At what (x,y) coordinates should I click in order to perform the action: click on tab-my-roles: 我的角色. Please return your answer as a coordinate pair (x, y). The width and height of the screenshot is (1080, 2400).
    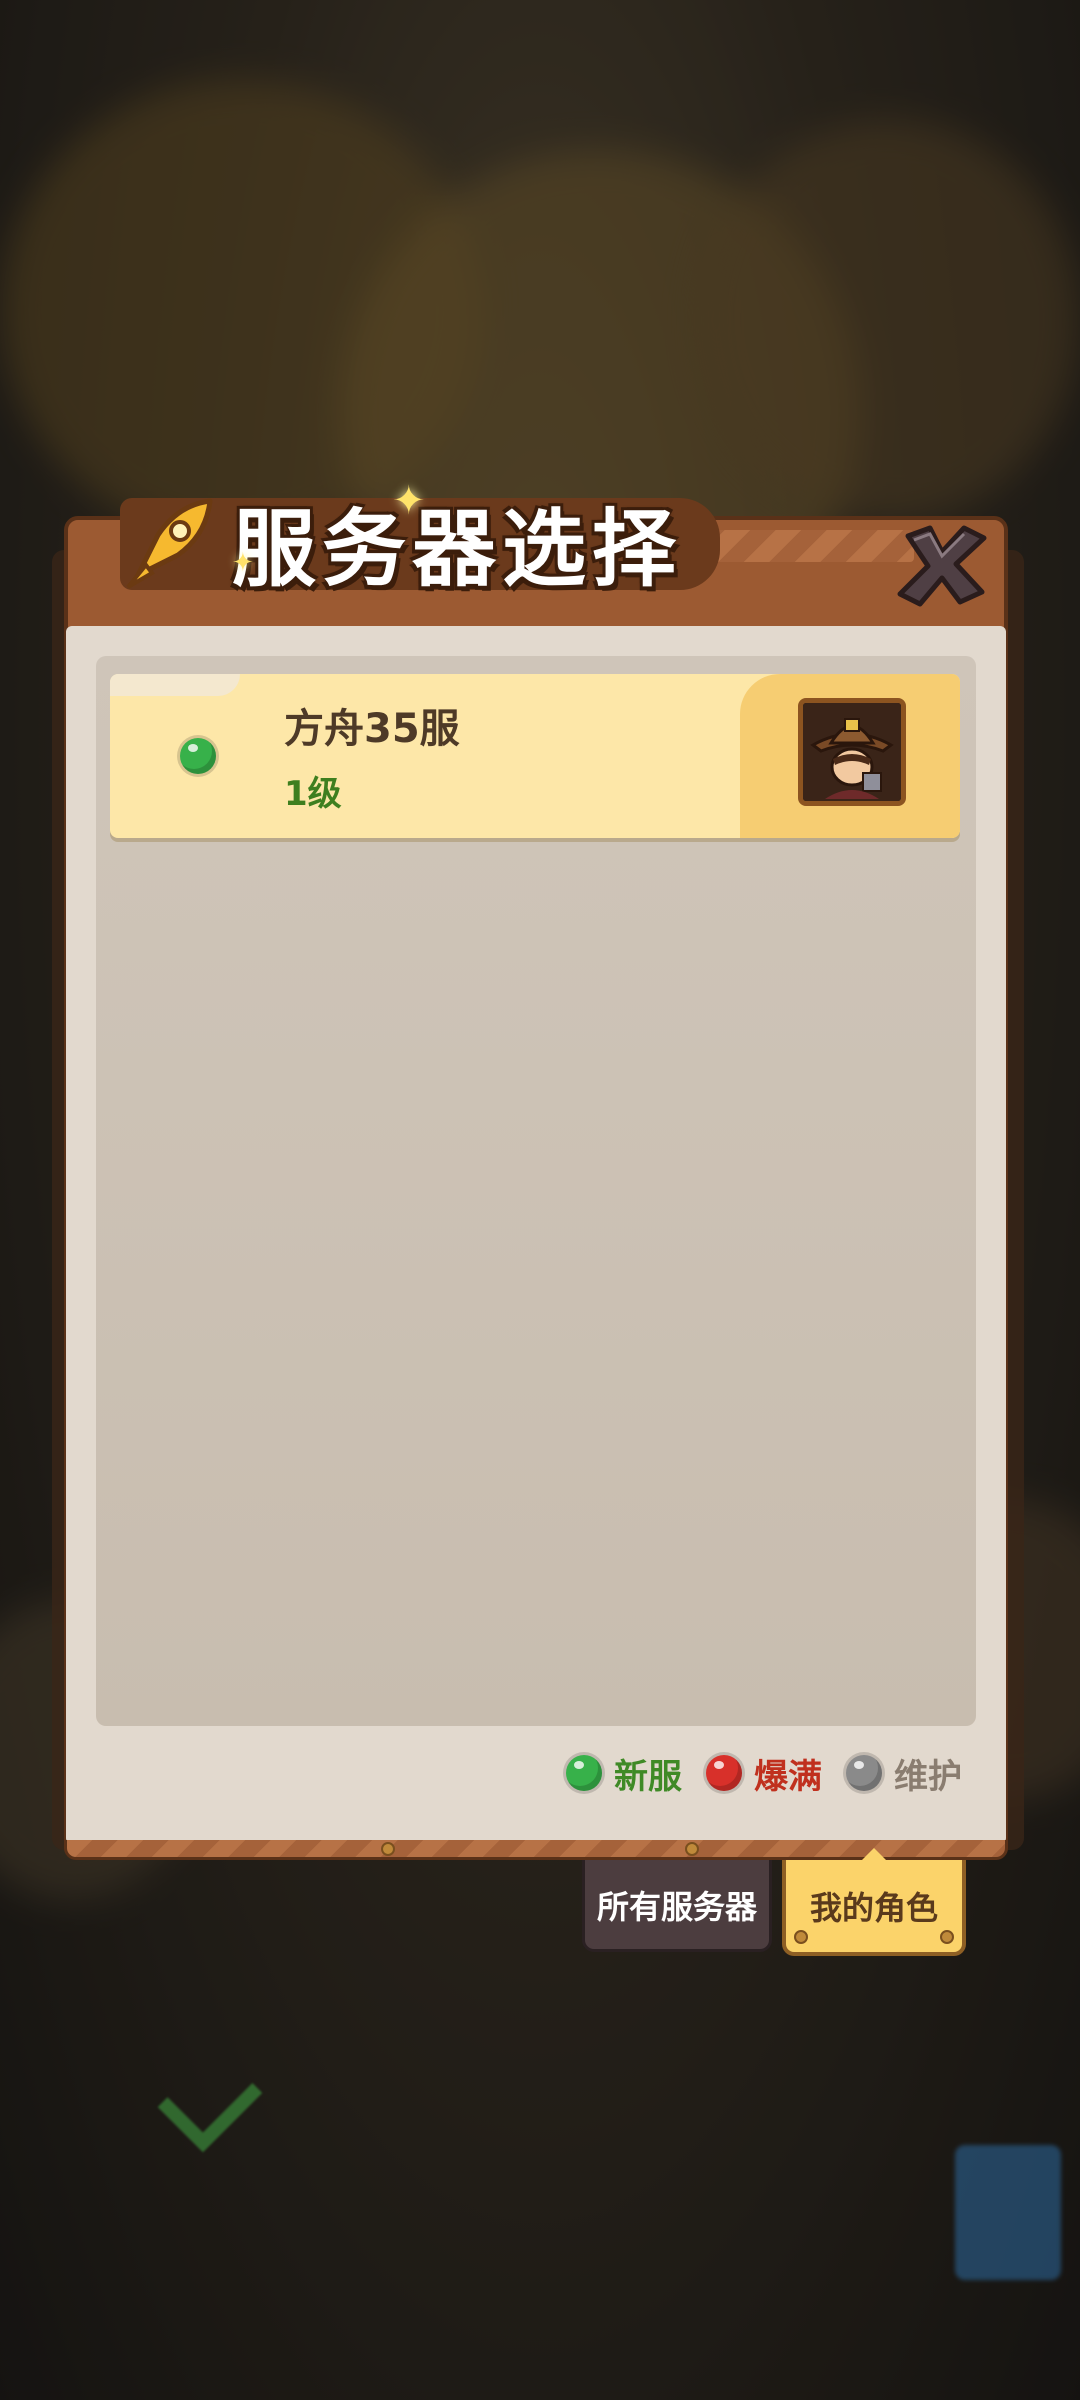
    Looking at the image, I should click on (874, 1902).